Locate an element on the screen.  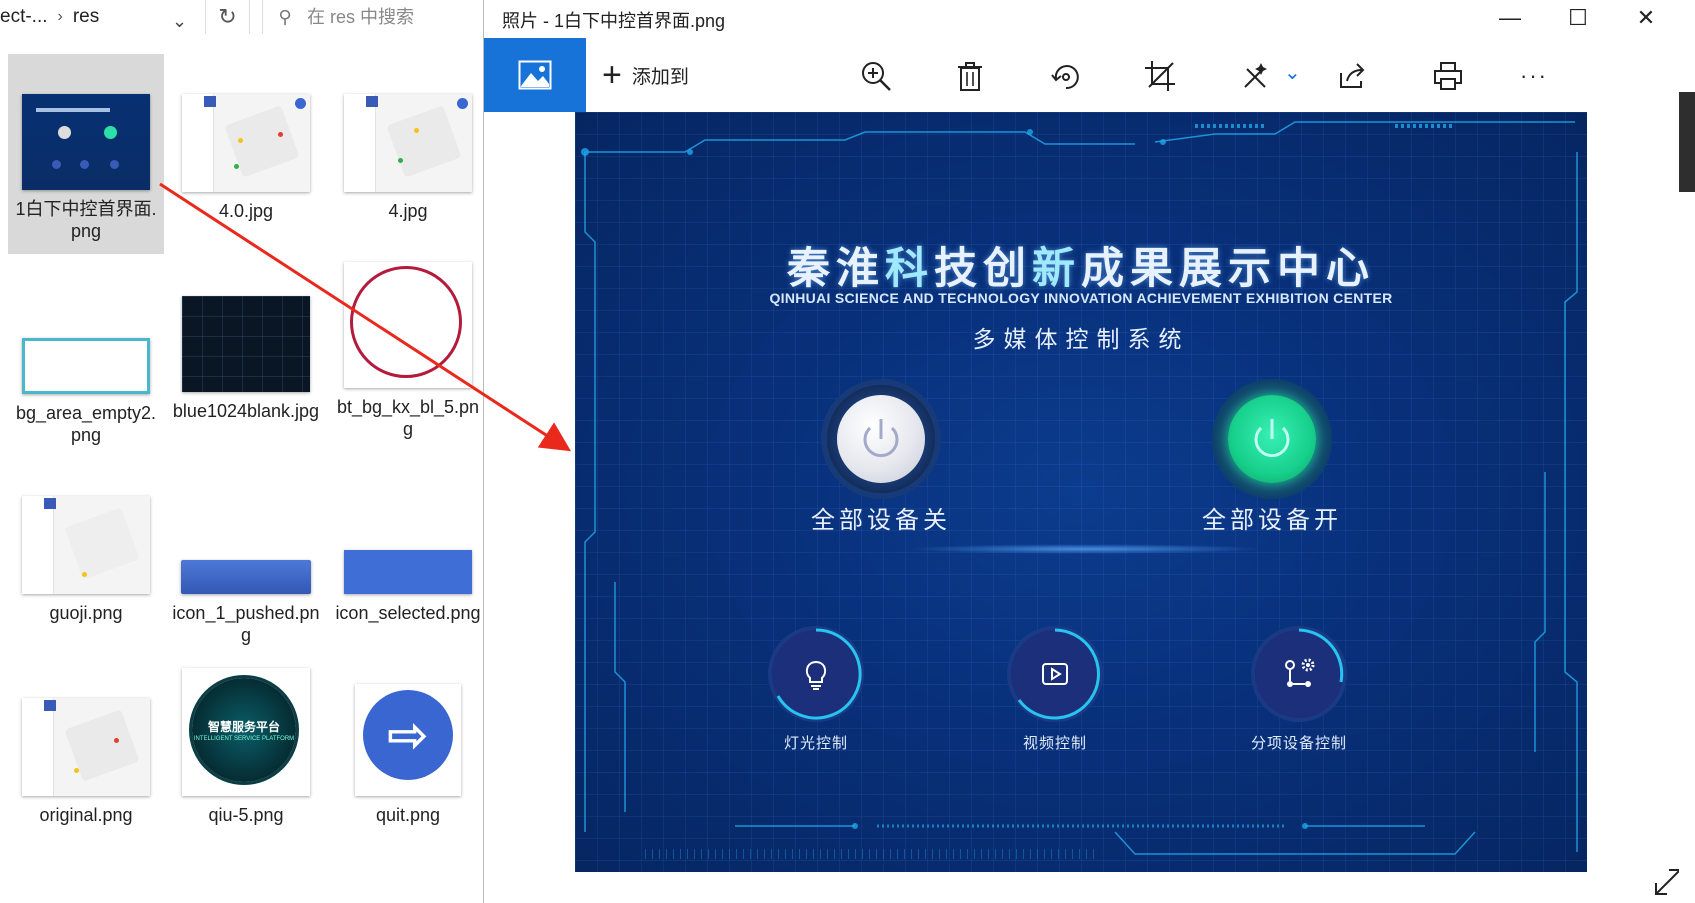
delete-icon is located at coordinates (970, 76).